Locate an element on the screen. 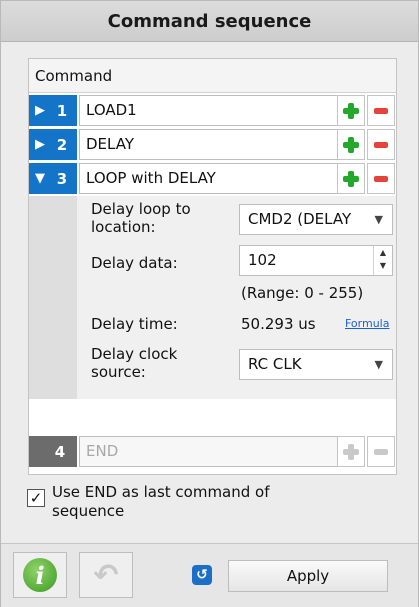 The width and height of the screenshot is (419, 607). command-select-4: END ▼ is located at coordinates (218, 451).